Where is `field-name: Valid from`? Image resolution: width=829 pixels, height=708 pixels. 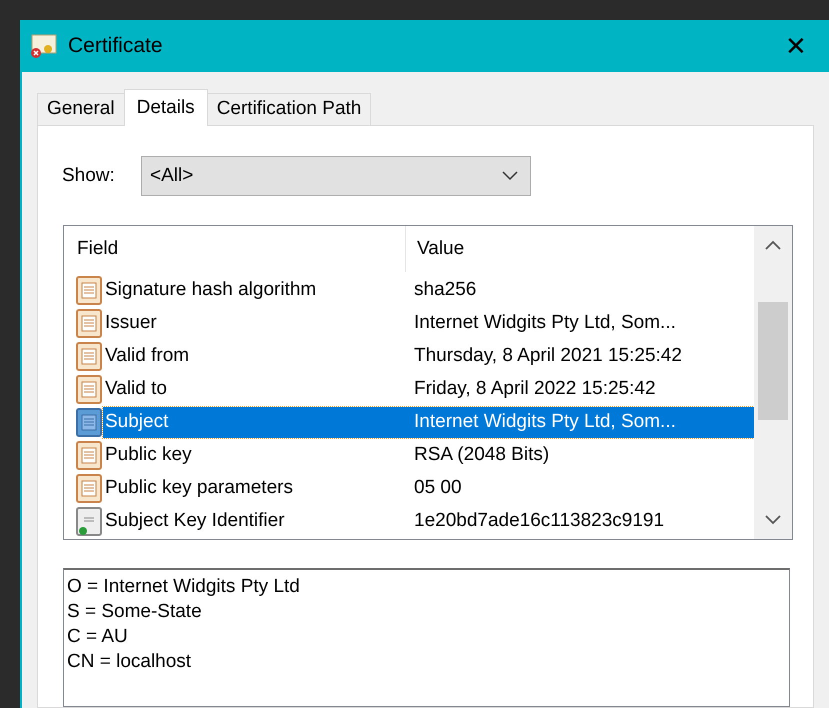 field-name: Valid from is located at coordinates (147, 356).